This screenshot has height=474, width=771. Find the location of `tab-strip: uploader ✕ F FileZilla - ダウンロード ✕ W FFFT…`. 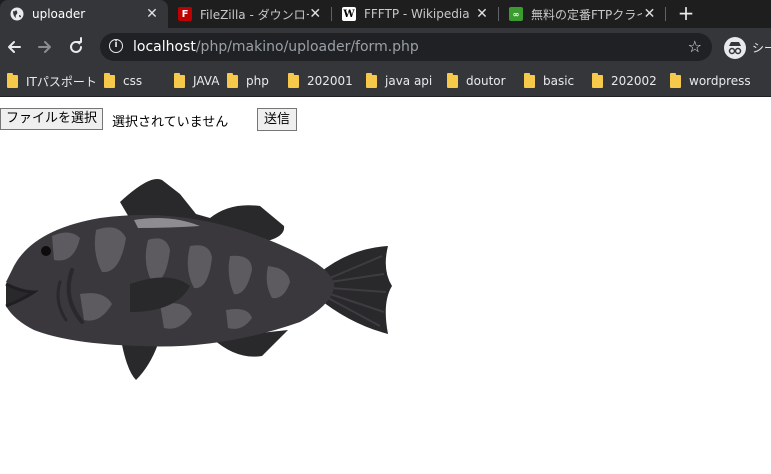

tab-strip: uploader ✕ F FileZilla - ダウンロード ✕ W FFFT… is located at coordinates (385, 14).